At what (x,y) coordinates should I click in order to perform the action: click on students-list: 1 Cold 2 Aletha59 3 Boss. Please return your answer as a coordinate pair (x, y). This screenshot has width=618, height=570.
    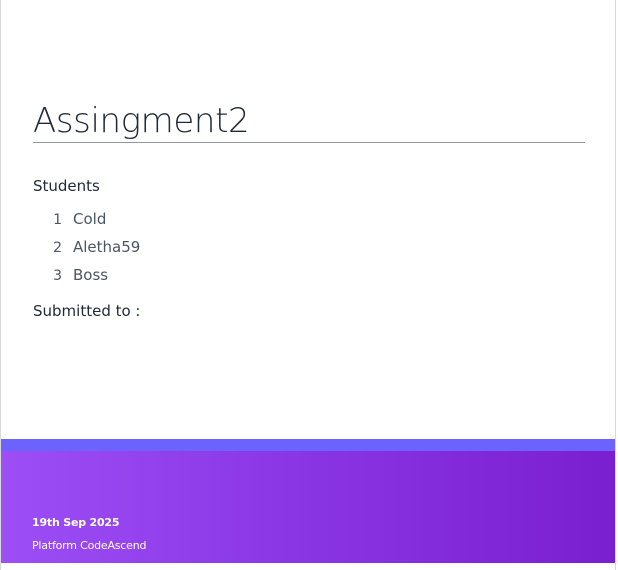
    Looking at the image, I should click on (309, 252).